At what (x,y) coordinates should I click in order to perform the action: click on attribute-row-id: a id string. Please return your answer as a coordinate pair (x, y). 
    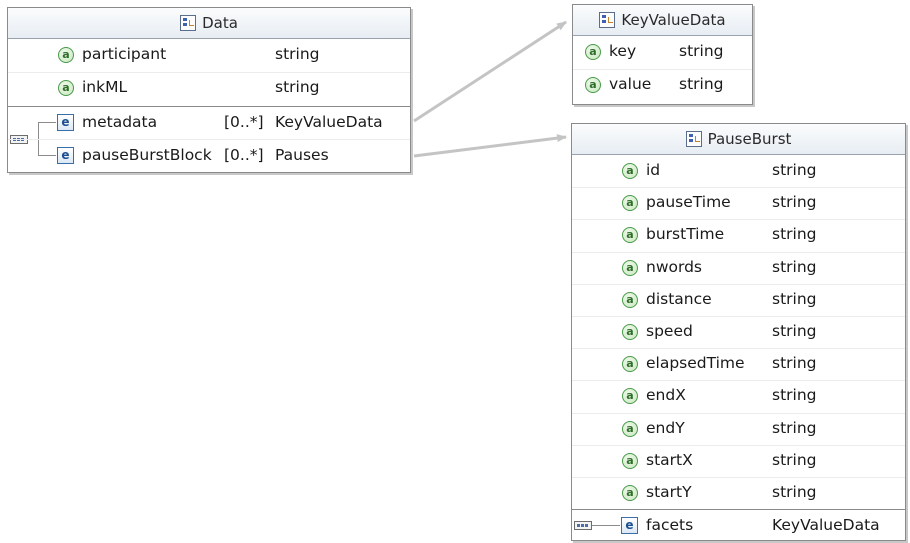
    Looking at the image, I should click on (738, 171).